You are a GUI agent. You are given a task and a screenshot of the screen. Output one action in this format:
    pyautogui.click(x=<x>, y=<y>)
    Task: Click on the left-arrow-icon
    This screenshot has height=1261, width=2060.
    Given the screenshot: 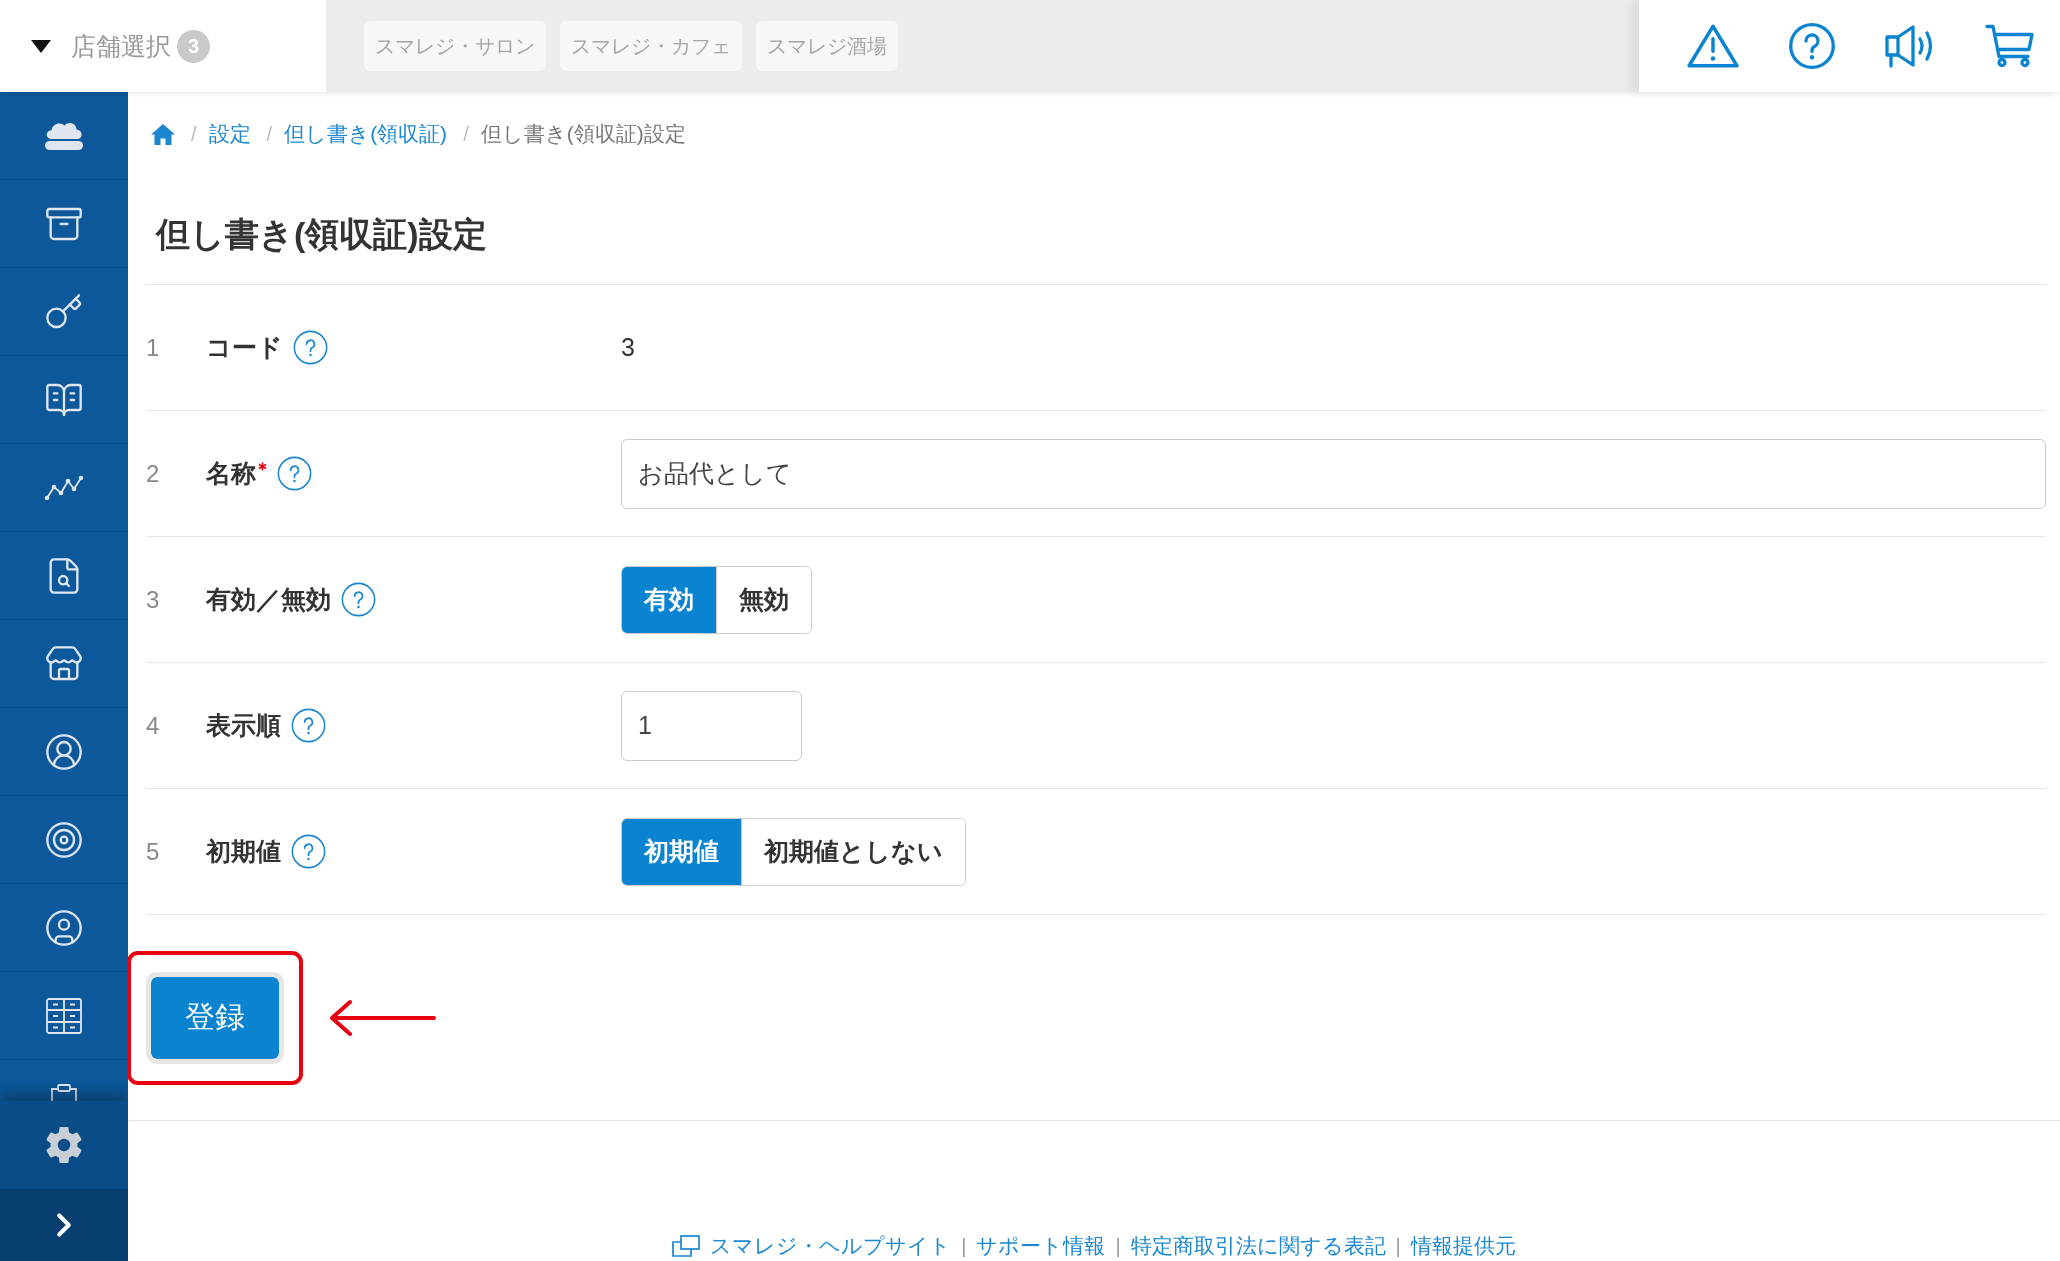 What is the action you would take?
    pyautogui.click(x=382, y=1017)
    